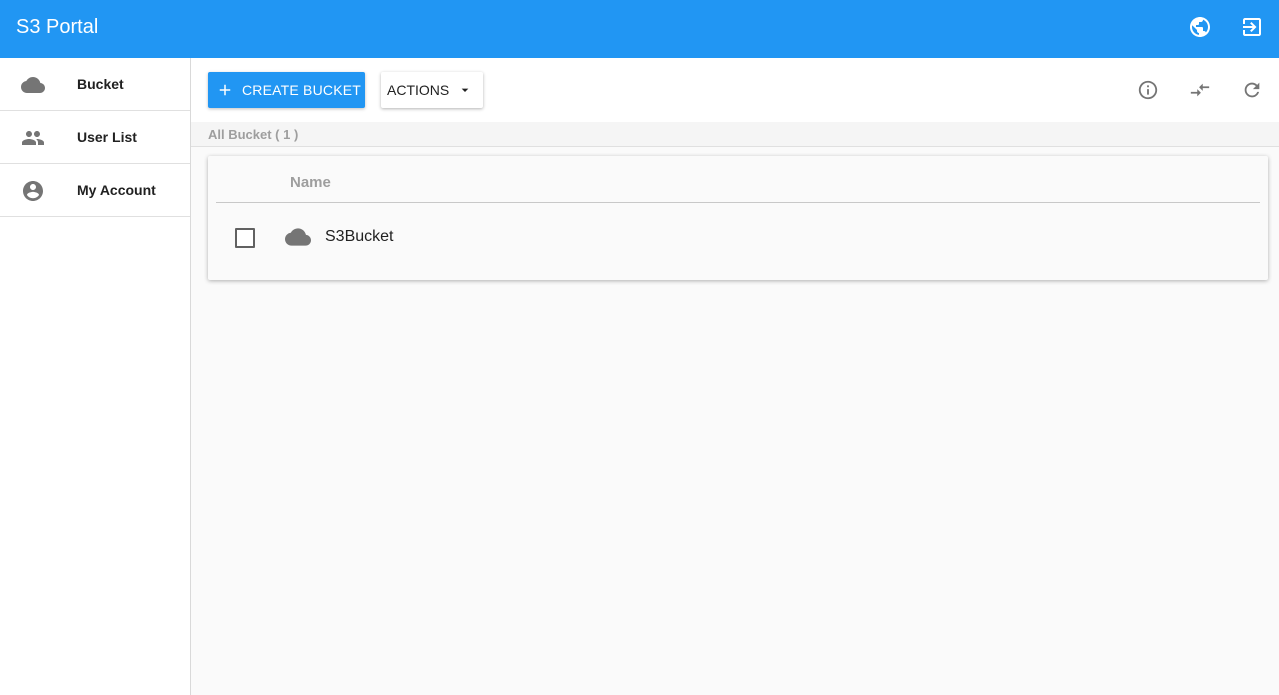 The height and width of the screenshot is (695, 1279). I want to click on toolbar: CREATE BUCKET ACTIONS, so click(735, 90).